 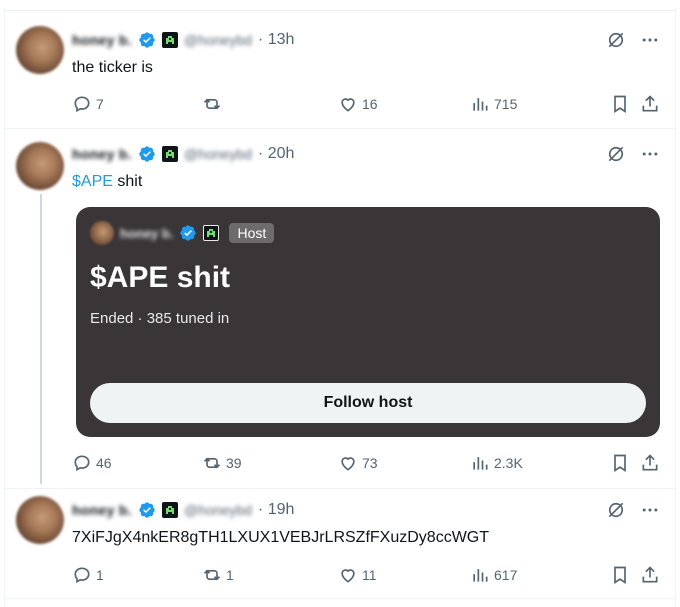 What do you see at coordinates (160, 277) in the screenshot?
I see `space-title: $APE shit` at bounding box center [160, 277].